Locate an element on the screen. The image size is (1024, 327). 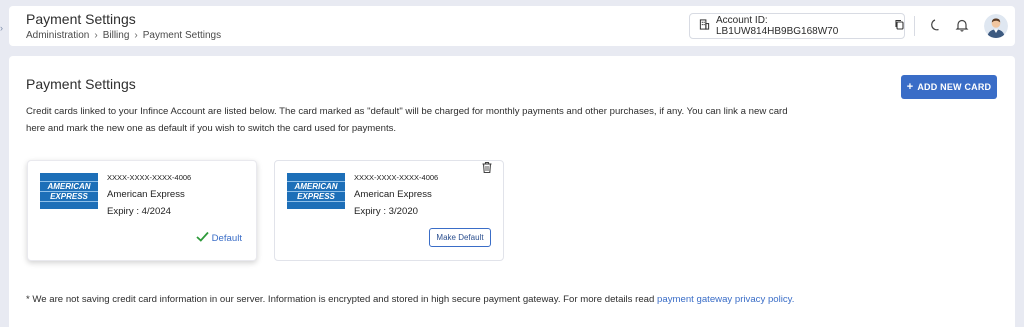
account-id-label: Account ID: LB1UW814HB9BG168W70 is located at coordinates (777, 26).